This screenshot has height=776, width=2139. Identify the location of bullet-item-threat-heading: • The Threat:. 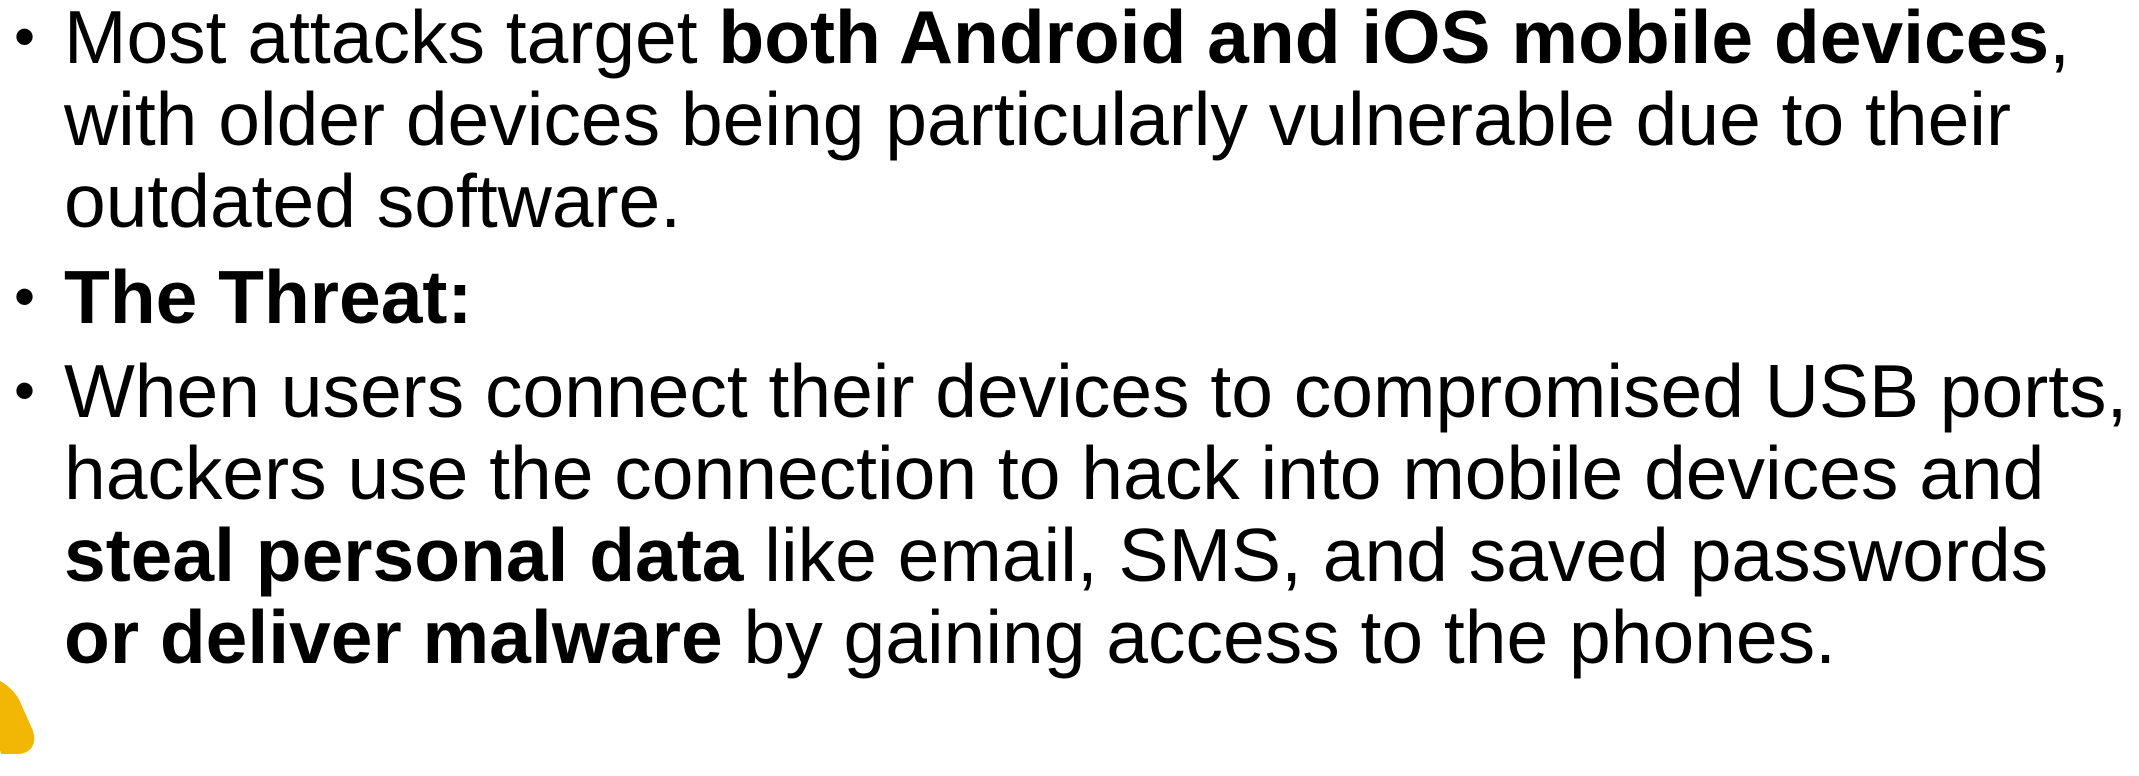
(1069, 297).